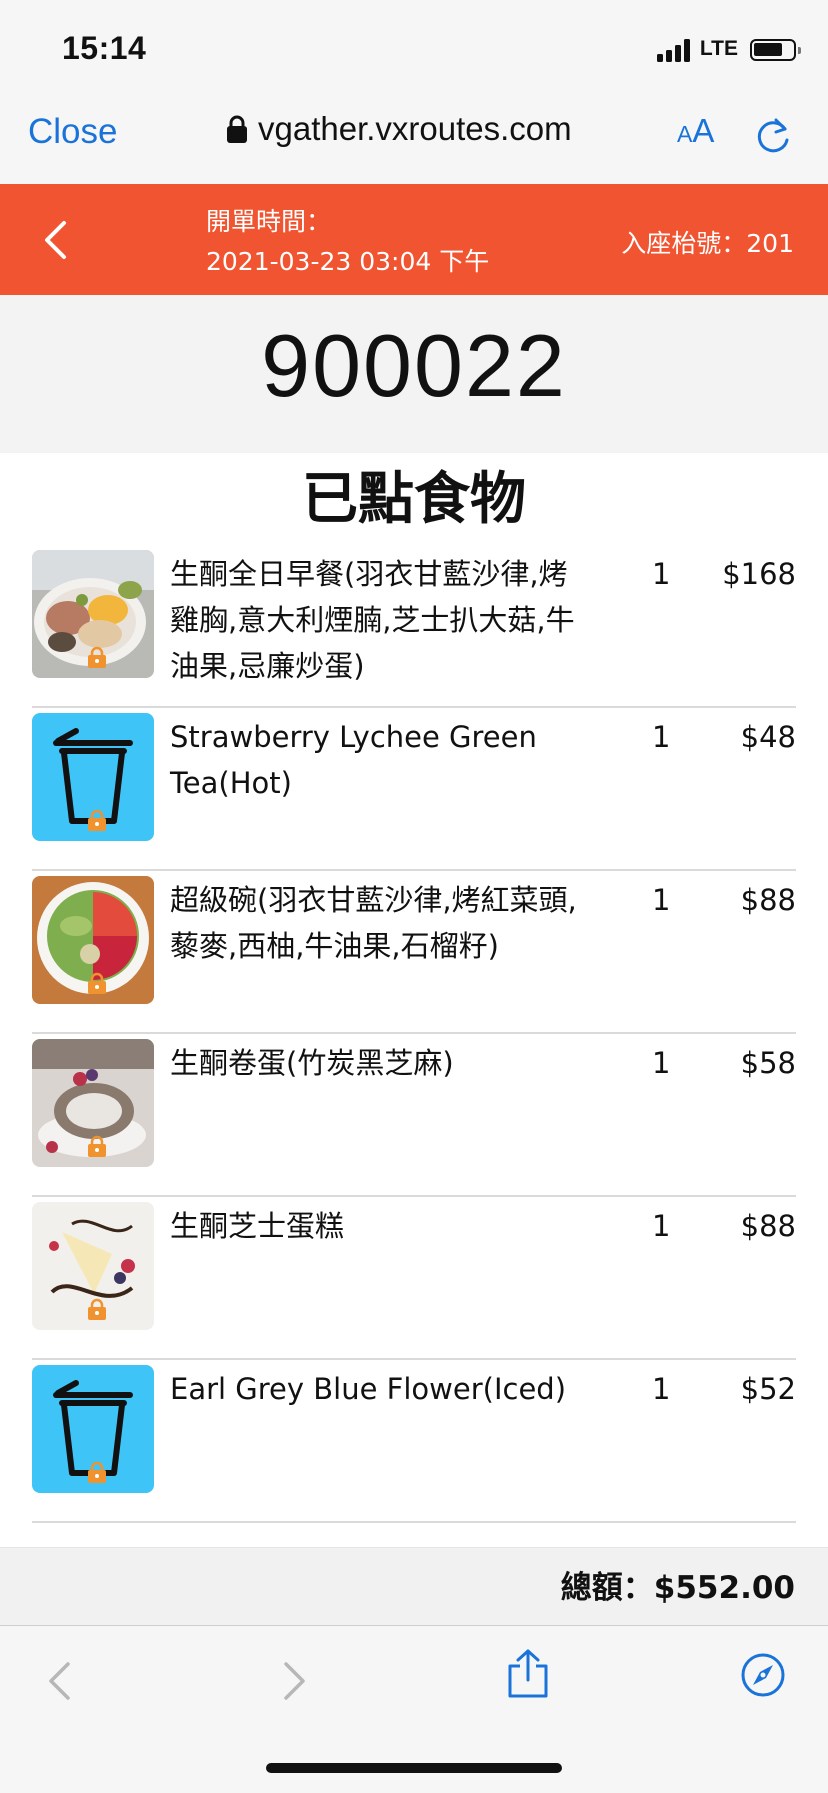  I want to click on forward-arrow-icon, so click(295, 1681).